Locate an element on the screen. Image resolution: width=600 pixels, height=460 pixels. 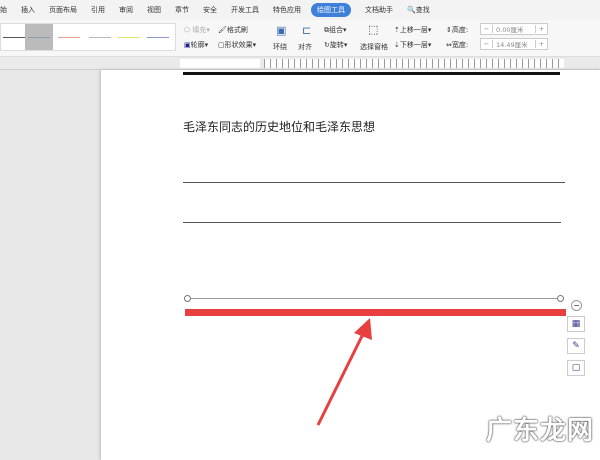
red-arrow is located at coordinates (344, 372).